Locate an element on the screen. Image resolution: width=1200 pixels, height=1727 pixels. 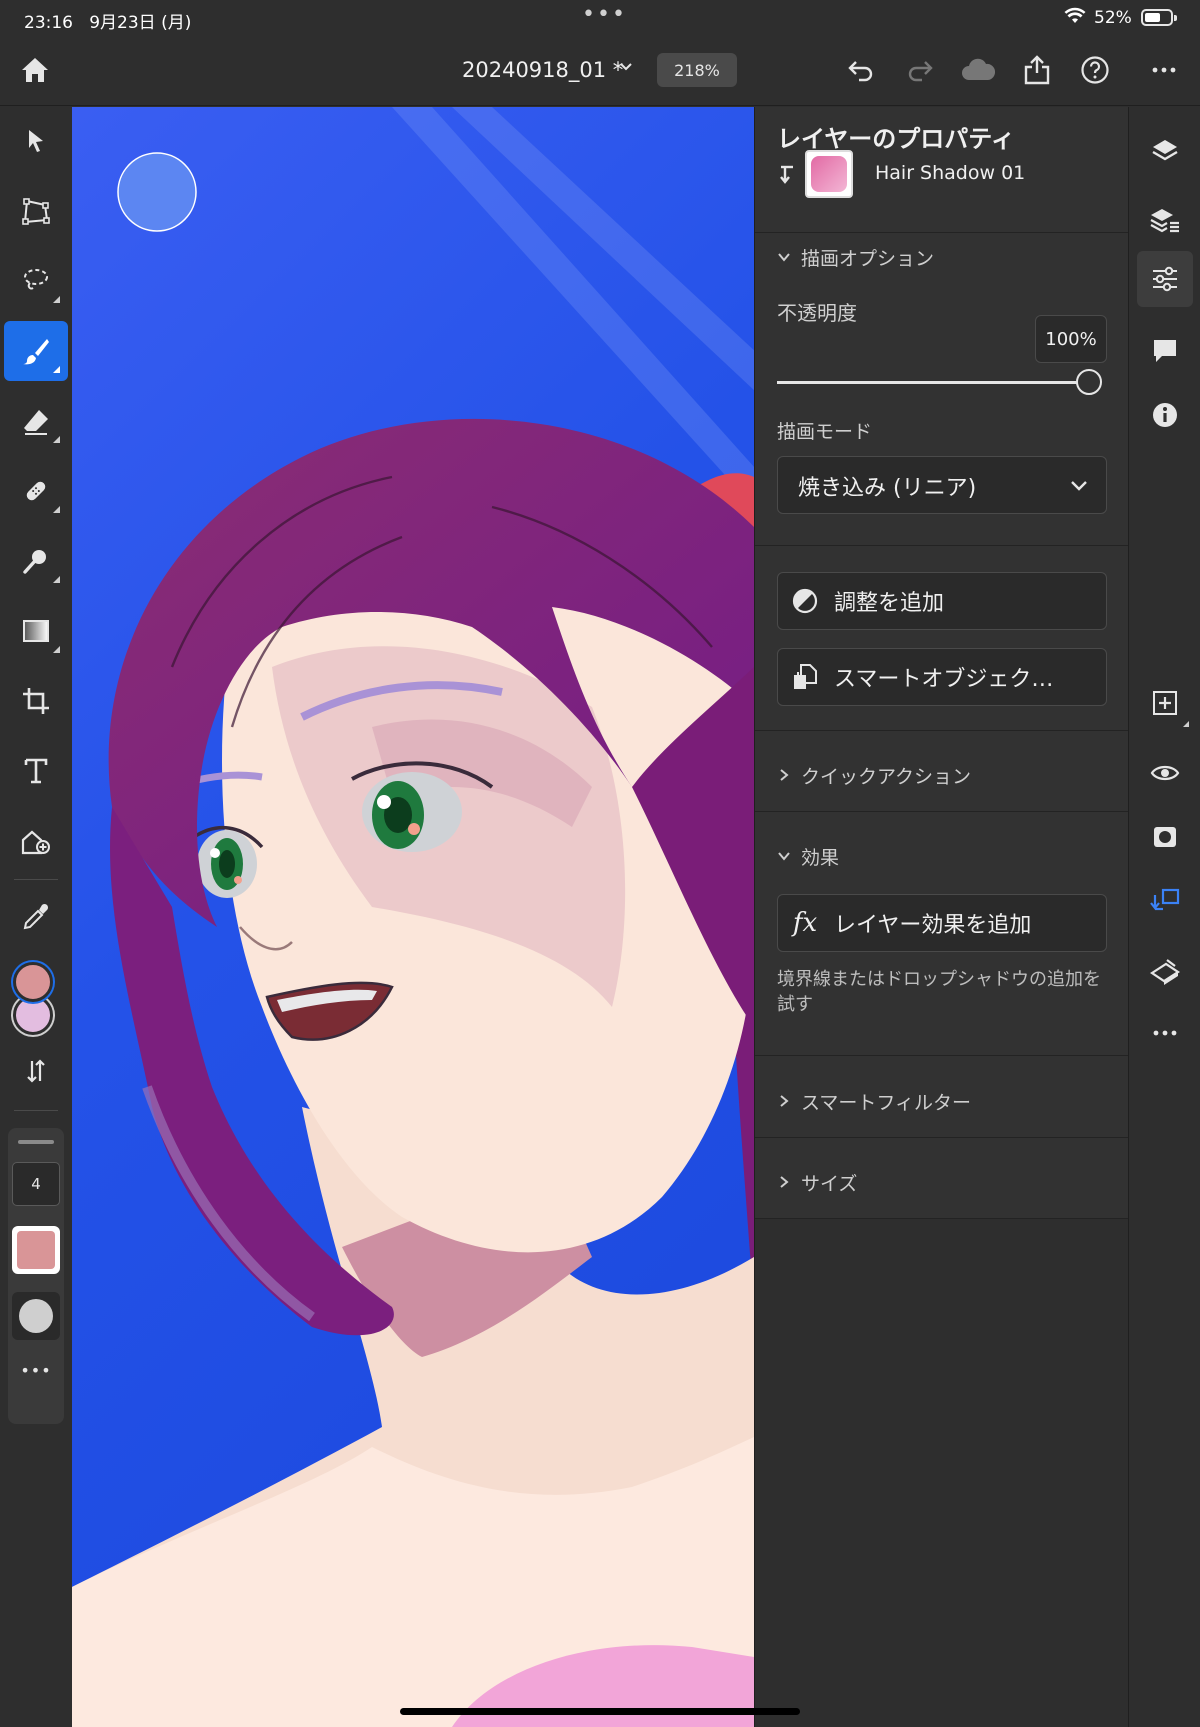
effect-hint: 境界線またはドロップシャドウの追加を試す is located at coordinates (939, 992).